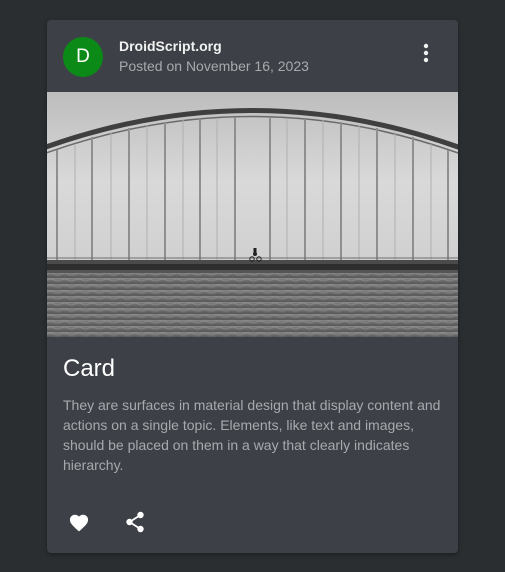 The image size is (505, 572). I want to click on share-button, so click(135, 522).